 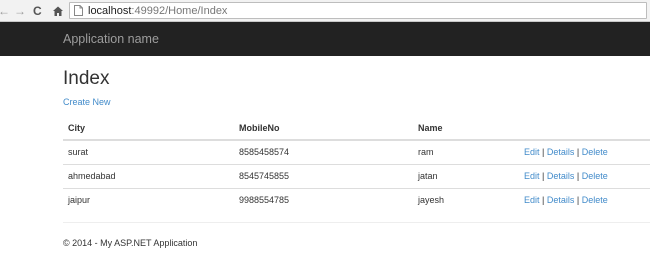 What do you see at coordinates (110, 11) in the screenshot?
I see `url-host: localhost` at bounding box center [110, 11].